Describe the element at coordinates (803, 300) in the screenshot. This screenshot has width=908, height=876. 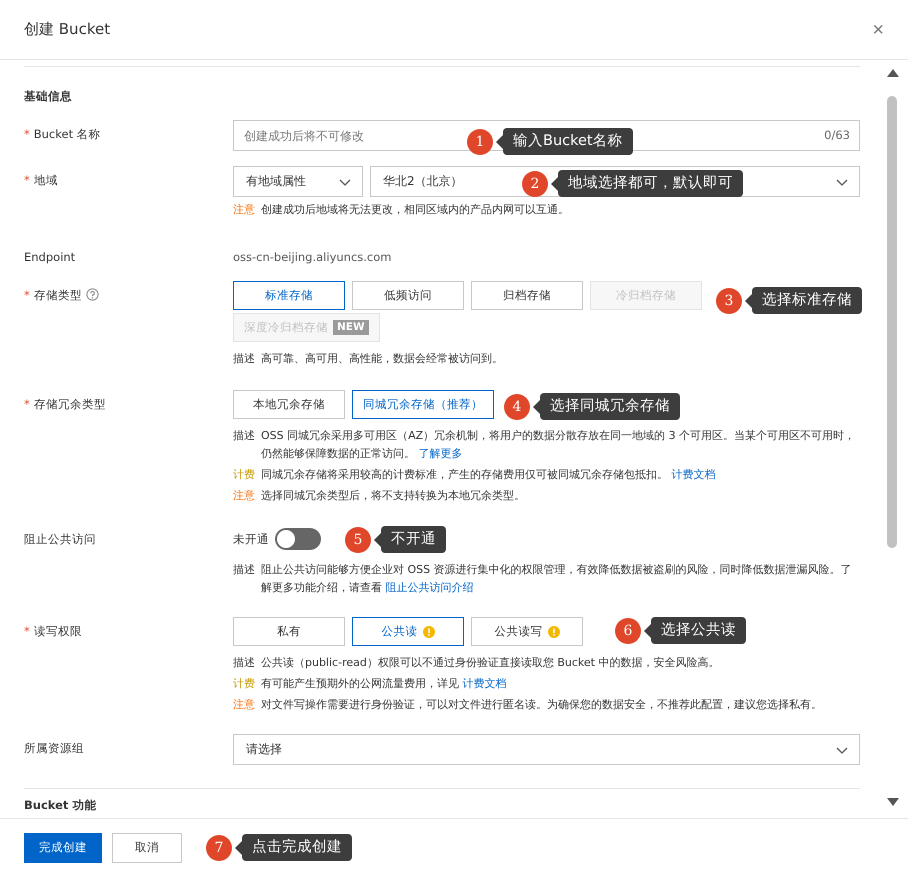
I see `step-tooltip: 选择标准存储` at that location.